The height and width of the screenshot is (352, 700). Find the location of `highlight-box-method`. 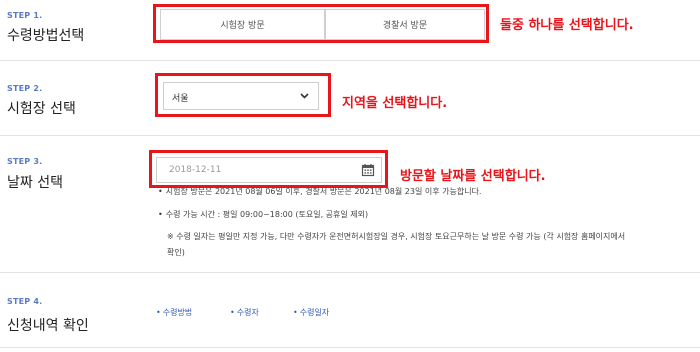

highlight-box-method is located at coordinates (321, 23).